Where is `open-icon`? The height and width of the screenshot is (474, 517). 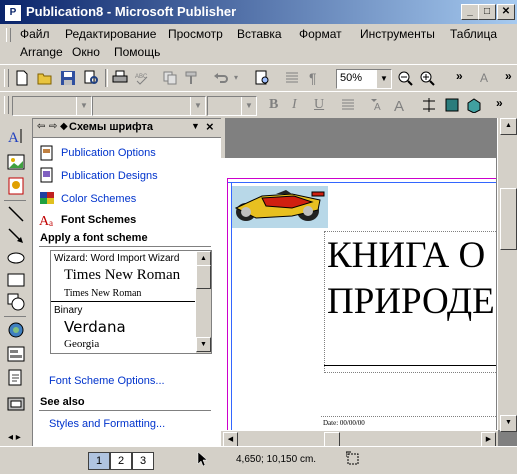 open-icon is located at coordinates (45, 78).